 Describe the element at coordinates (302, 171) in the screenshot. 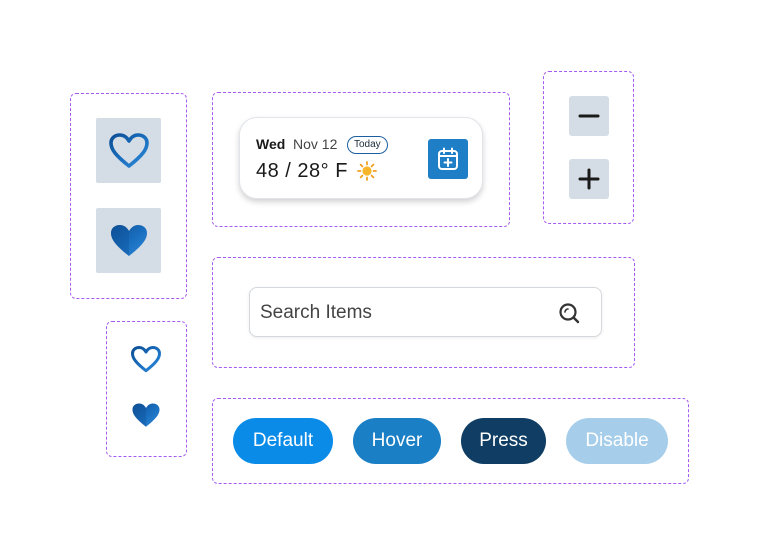

I see `weather-temperature: 48 / 28° F` at that location.